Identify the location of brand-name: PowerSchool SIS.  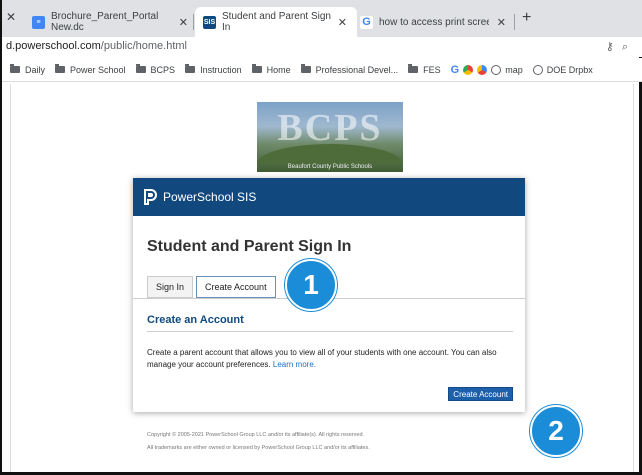
(210, 197).